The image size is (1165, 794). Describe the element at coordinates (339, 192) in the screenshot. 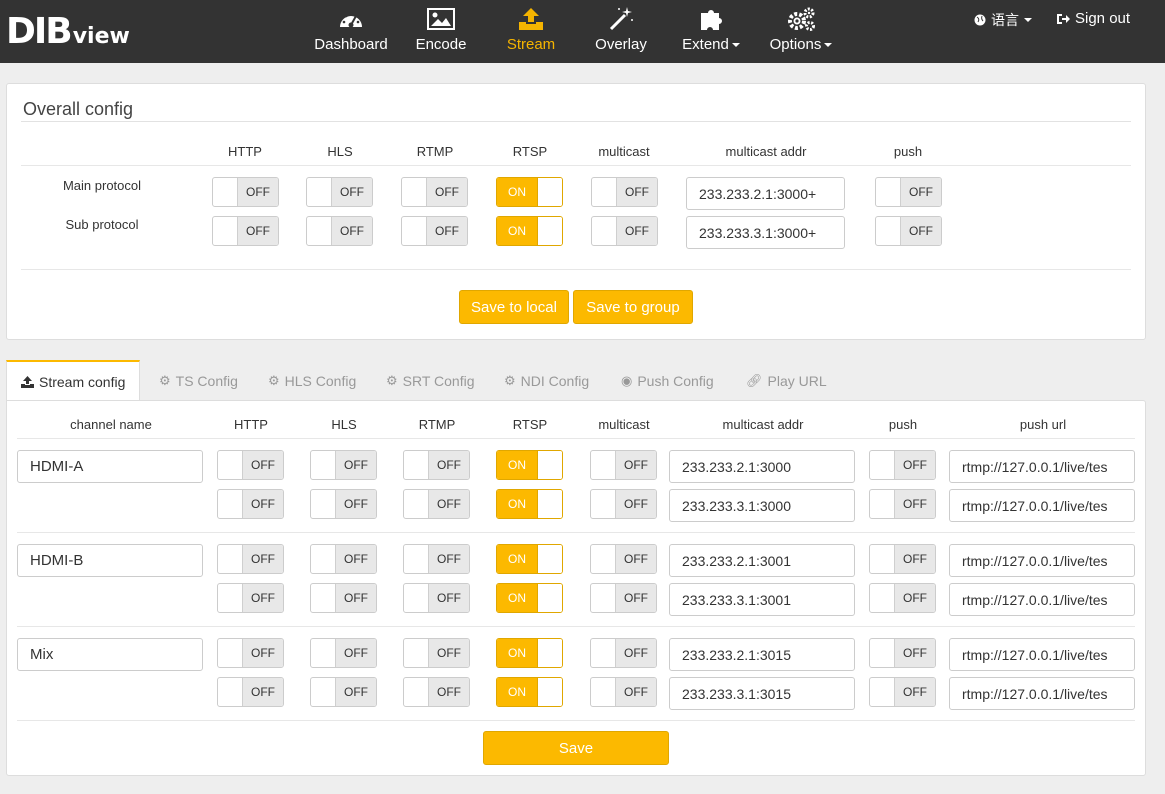

I see `toggle-main-hls: OFF` at that location.